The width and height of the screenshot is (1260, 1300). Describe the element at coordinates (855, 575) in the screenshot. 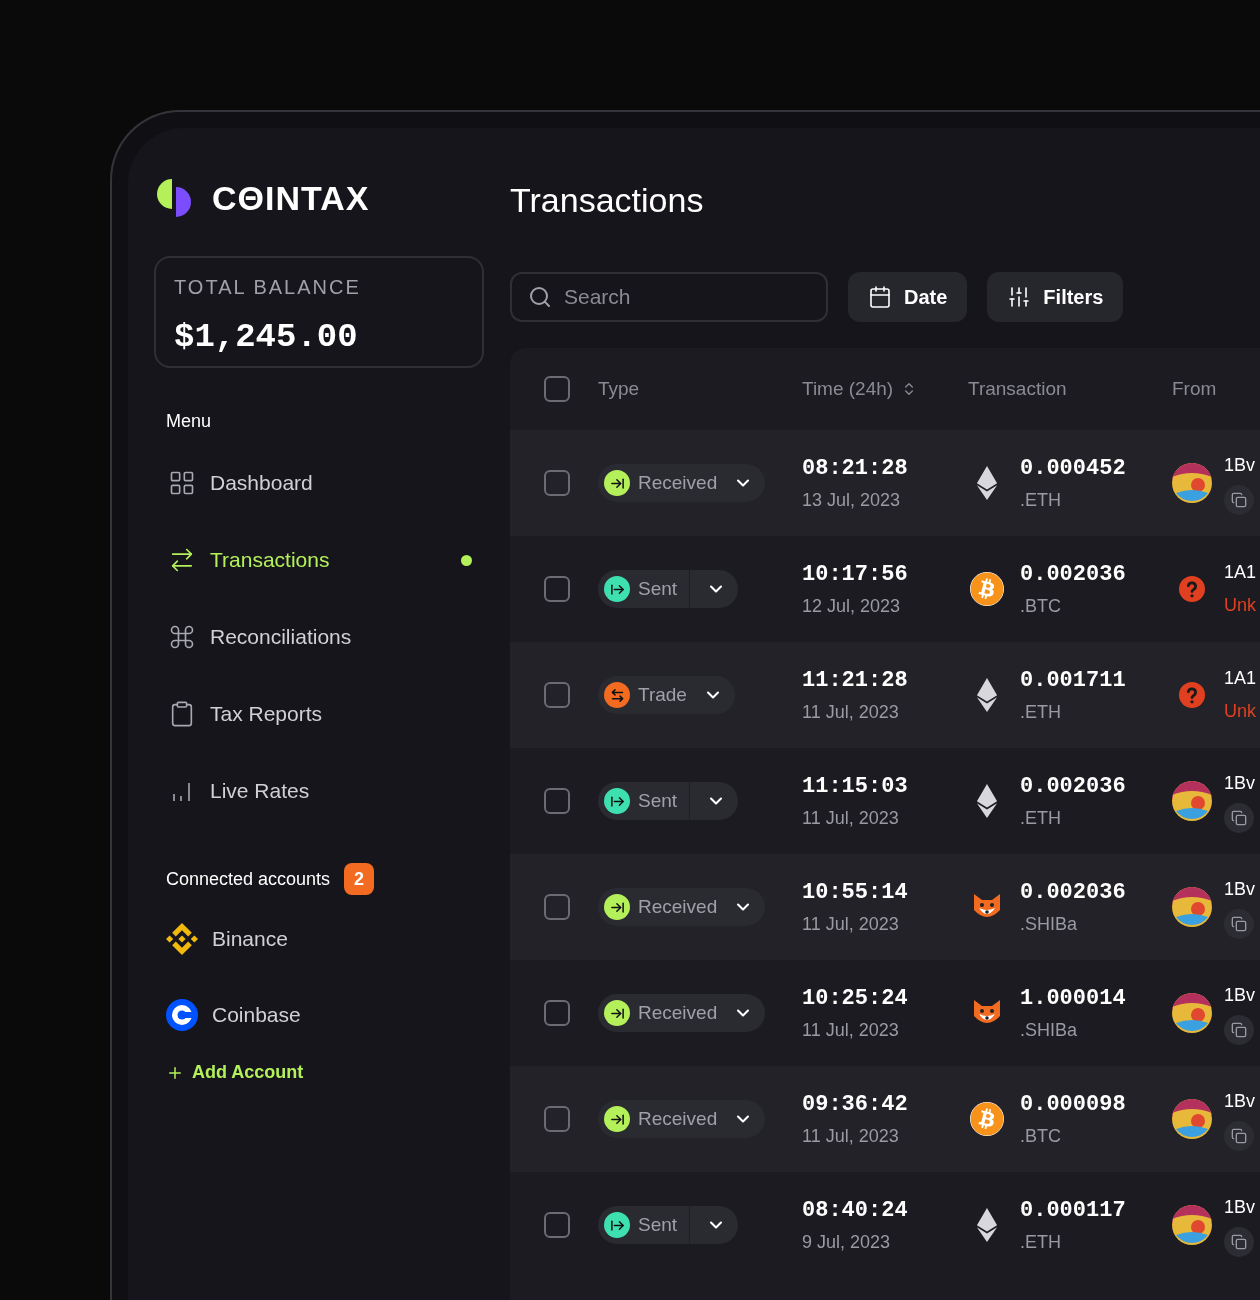

I see `time-text: 10:17:56` at that location.